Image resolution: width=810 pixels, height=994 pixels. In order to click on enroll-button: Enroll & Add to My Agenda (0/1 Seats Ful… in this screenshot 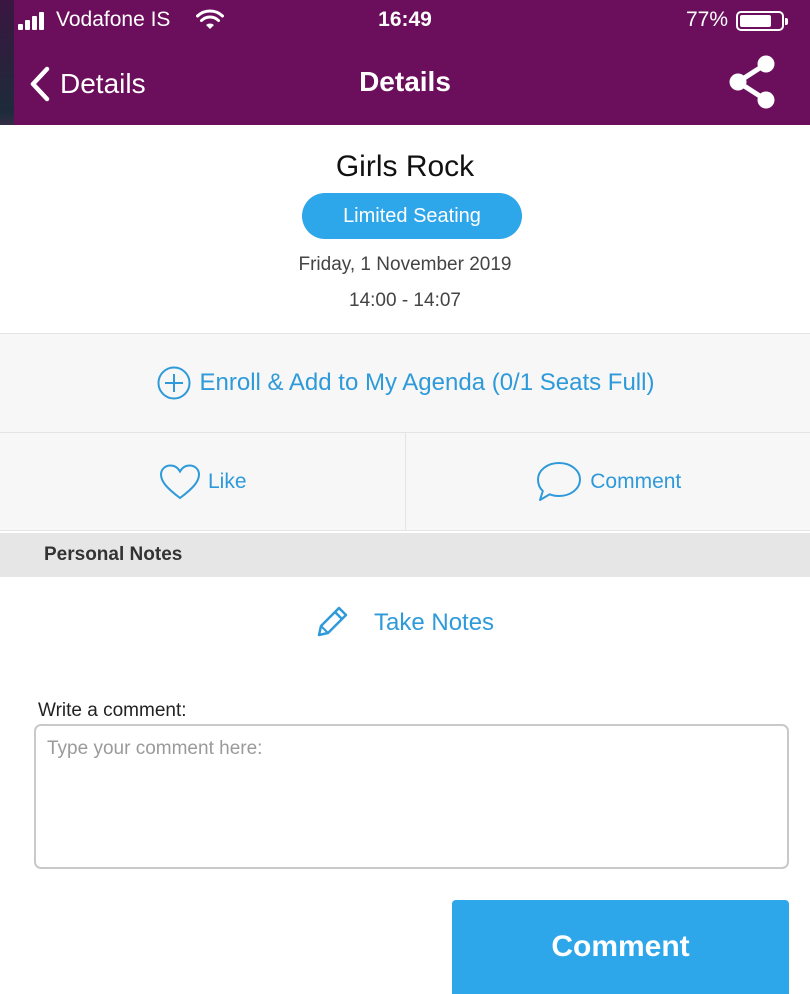, I will do `click(405, 383)`.